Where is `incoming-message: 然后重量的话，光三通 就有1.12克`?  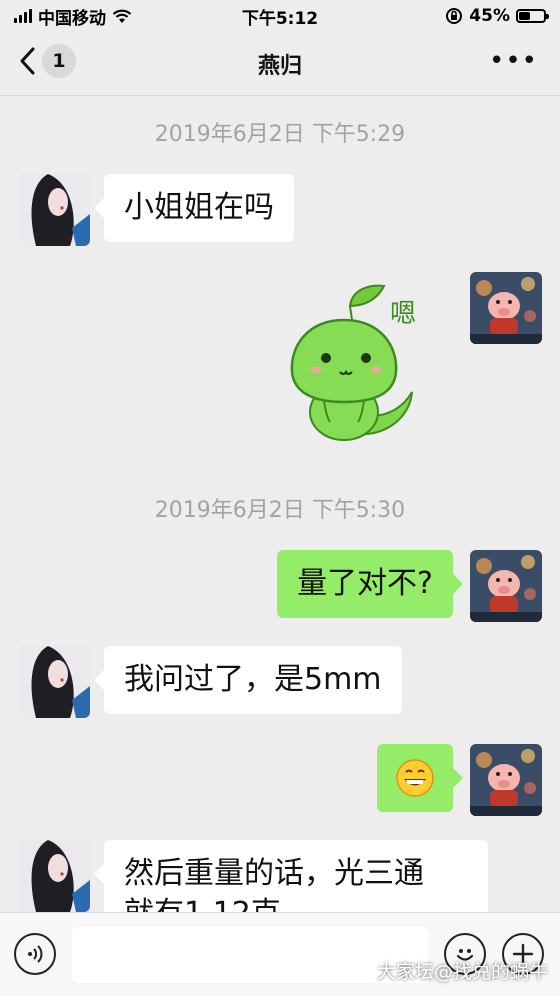 incoming-message: 然后重量的话，光三通 就有1.12克 is located at coordinates (291, 876).